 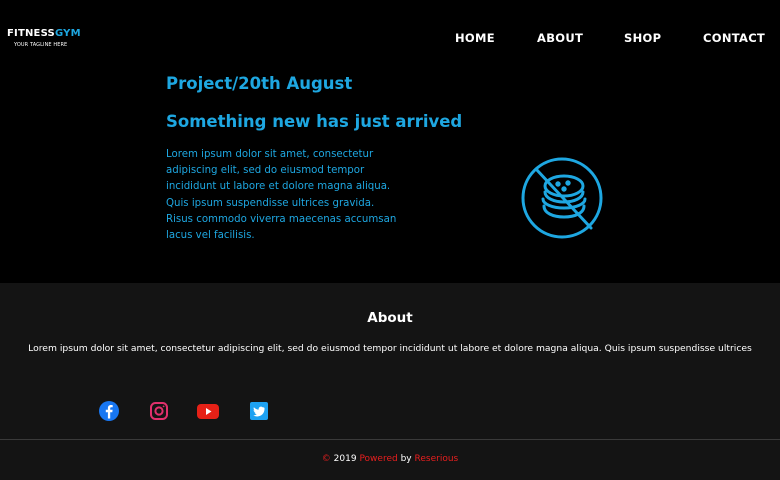 I want to click on nav-home-link: HOME, so click(x=475, y=38).